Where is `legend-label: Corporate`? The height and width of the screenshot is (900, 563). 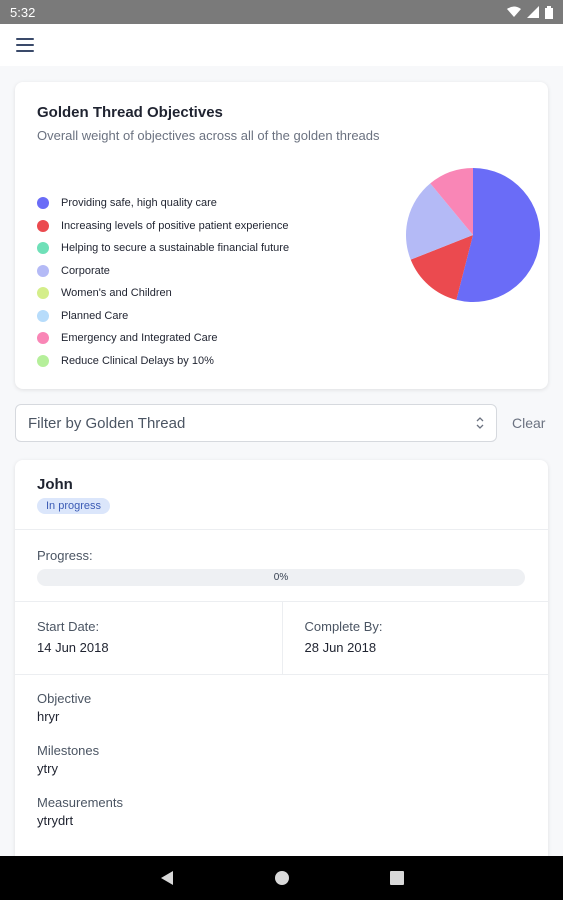
legend-label: Corporate is located at coordinates (85, 270).